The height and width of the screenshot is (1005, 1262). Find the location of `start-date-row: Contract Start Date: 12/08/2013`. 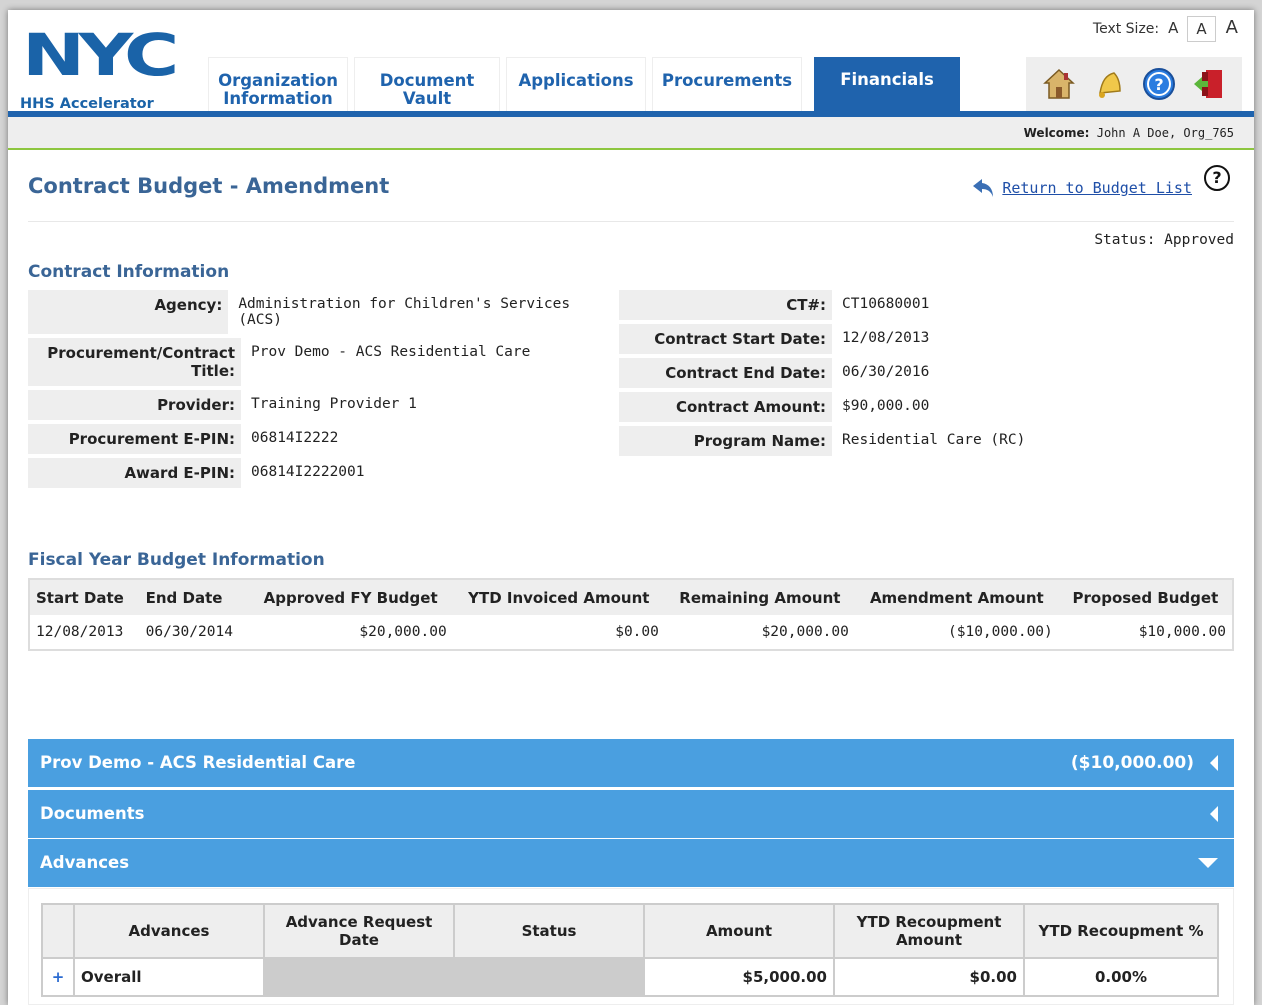

start-date-row: Contract Start Date: 12/08/2013 is located at coordinates (859, 339).